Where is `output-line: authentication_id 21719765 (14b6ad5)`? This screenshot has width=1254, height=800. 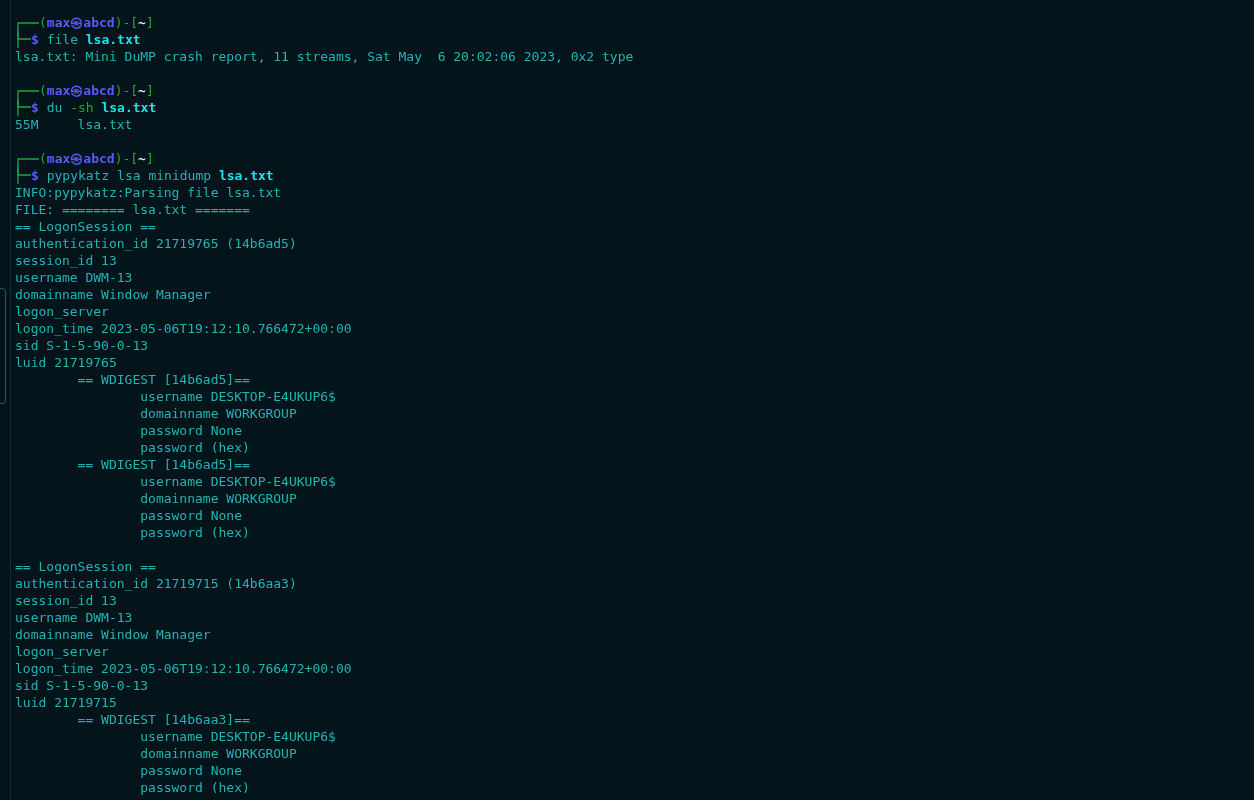 output-line: authentication_id 21719765 (14b6ad5) is located at coordinates (156, 243).